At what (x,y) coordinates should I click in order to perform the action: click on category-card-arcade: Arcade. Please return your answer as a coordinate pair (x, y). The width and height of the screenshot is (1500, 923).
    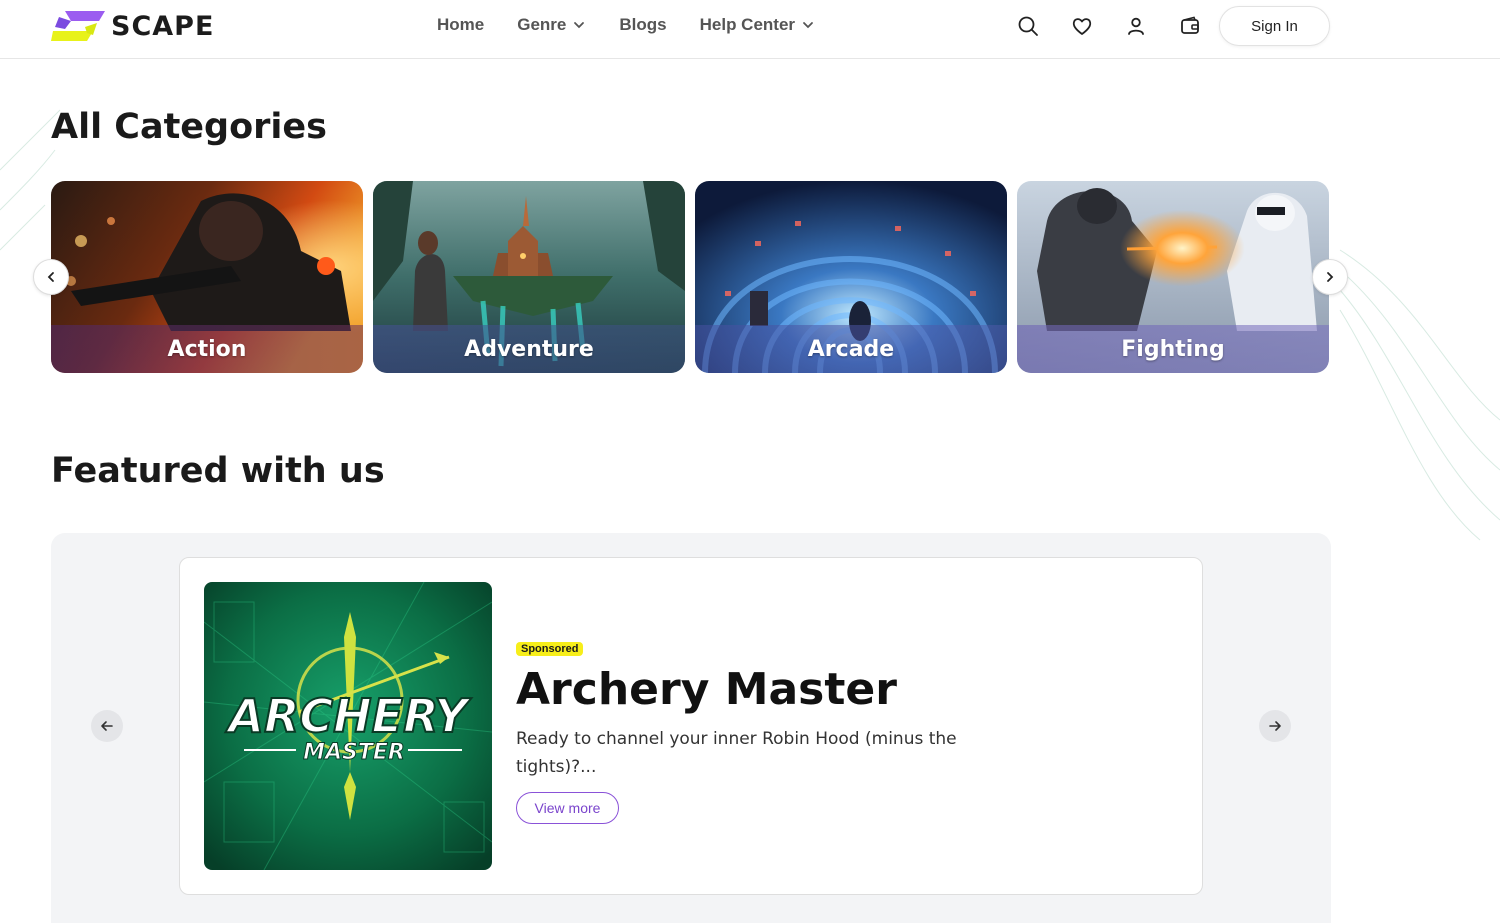
    Looking at the image, I should click on (851, 277).